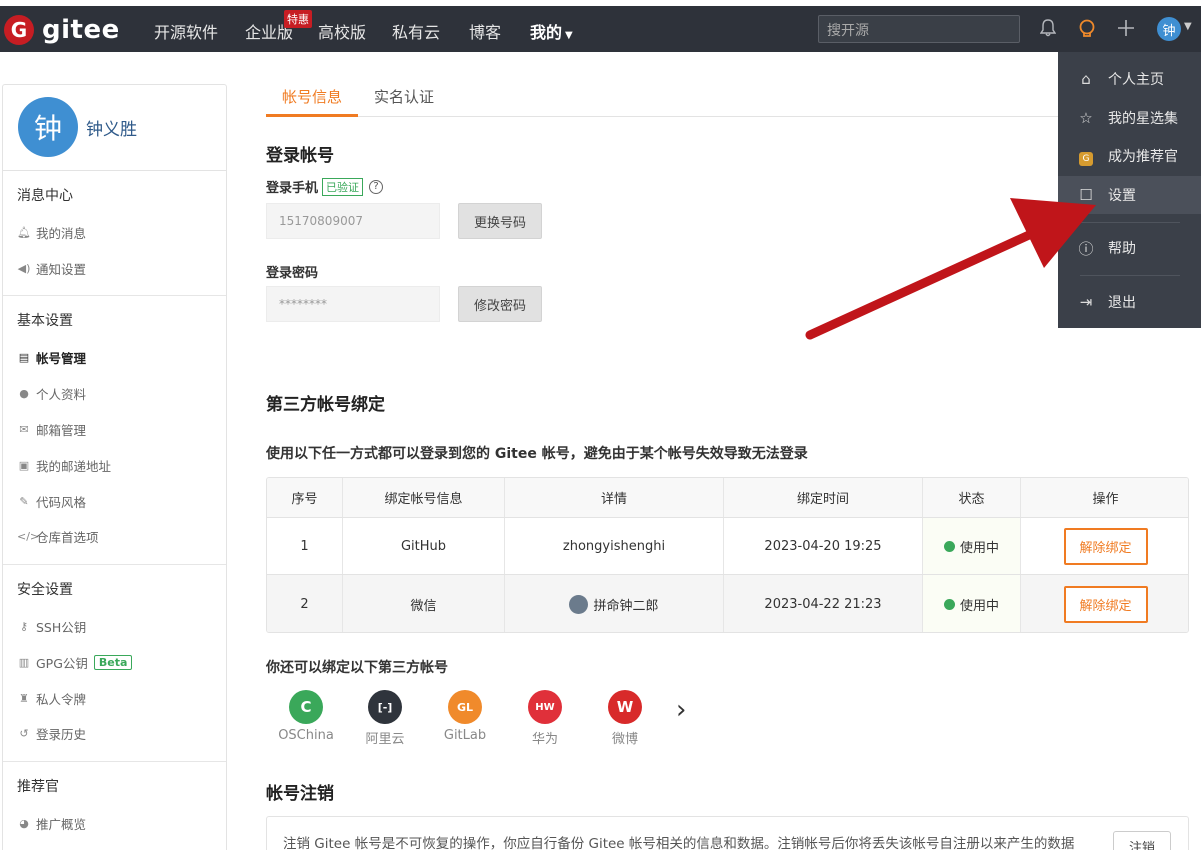  What do you see at coordinates (424, 497) in the screenshot?
I see `table-header-cell: 绑定帐号信息` at bounding box center [424, 497].